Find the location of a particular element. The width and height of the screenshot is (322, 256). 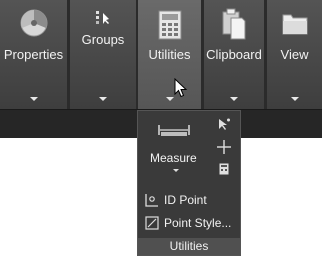

view-panel-button: View is located at coordinates (294, 54).